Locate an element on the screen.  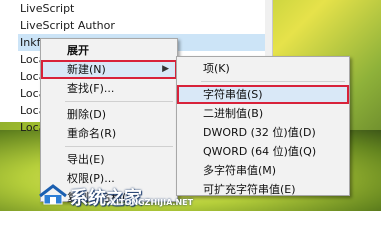
menu-item-export: 导出(E) is located at coordinates (109, 159).